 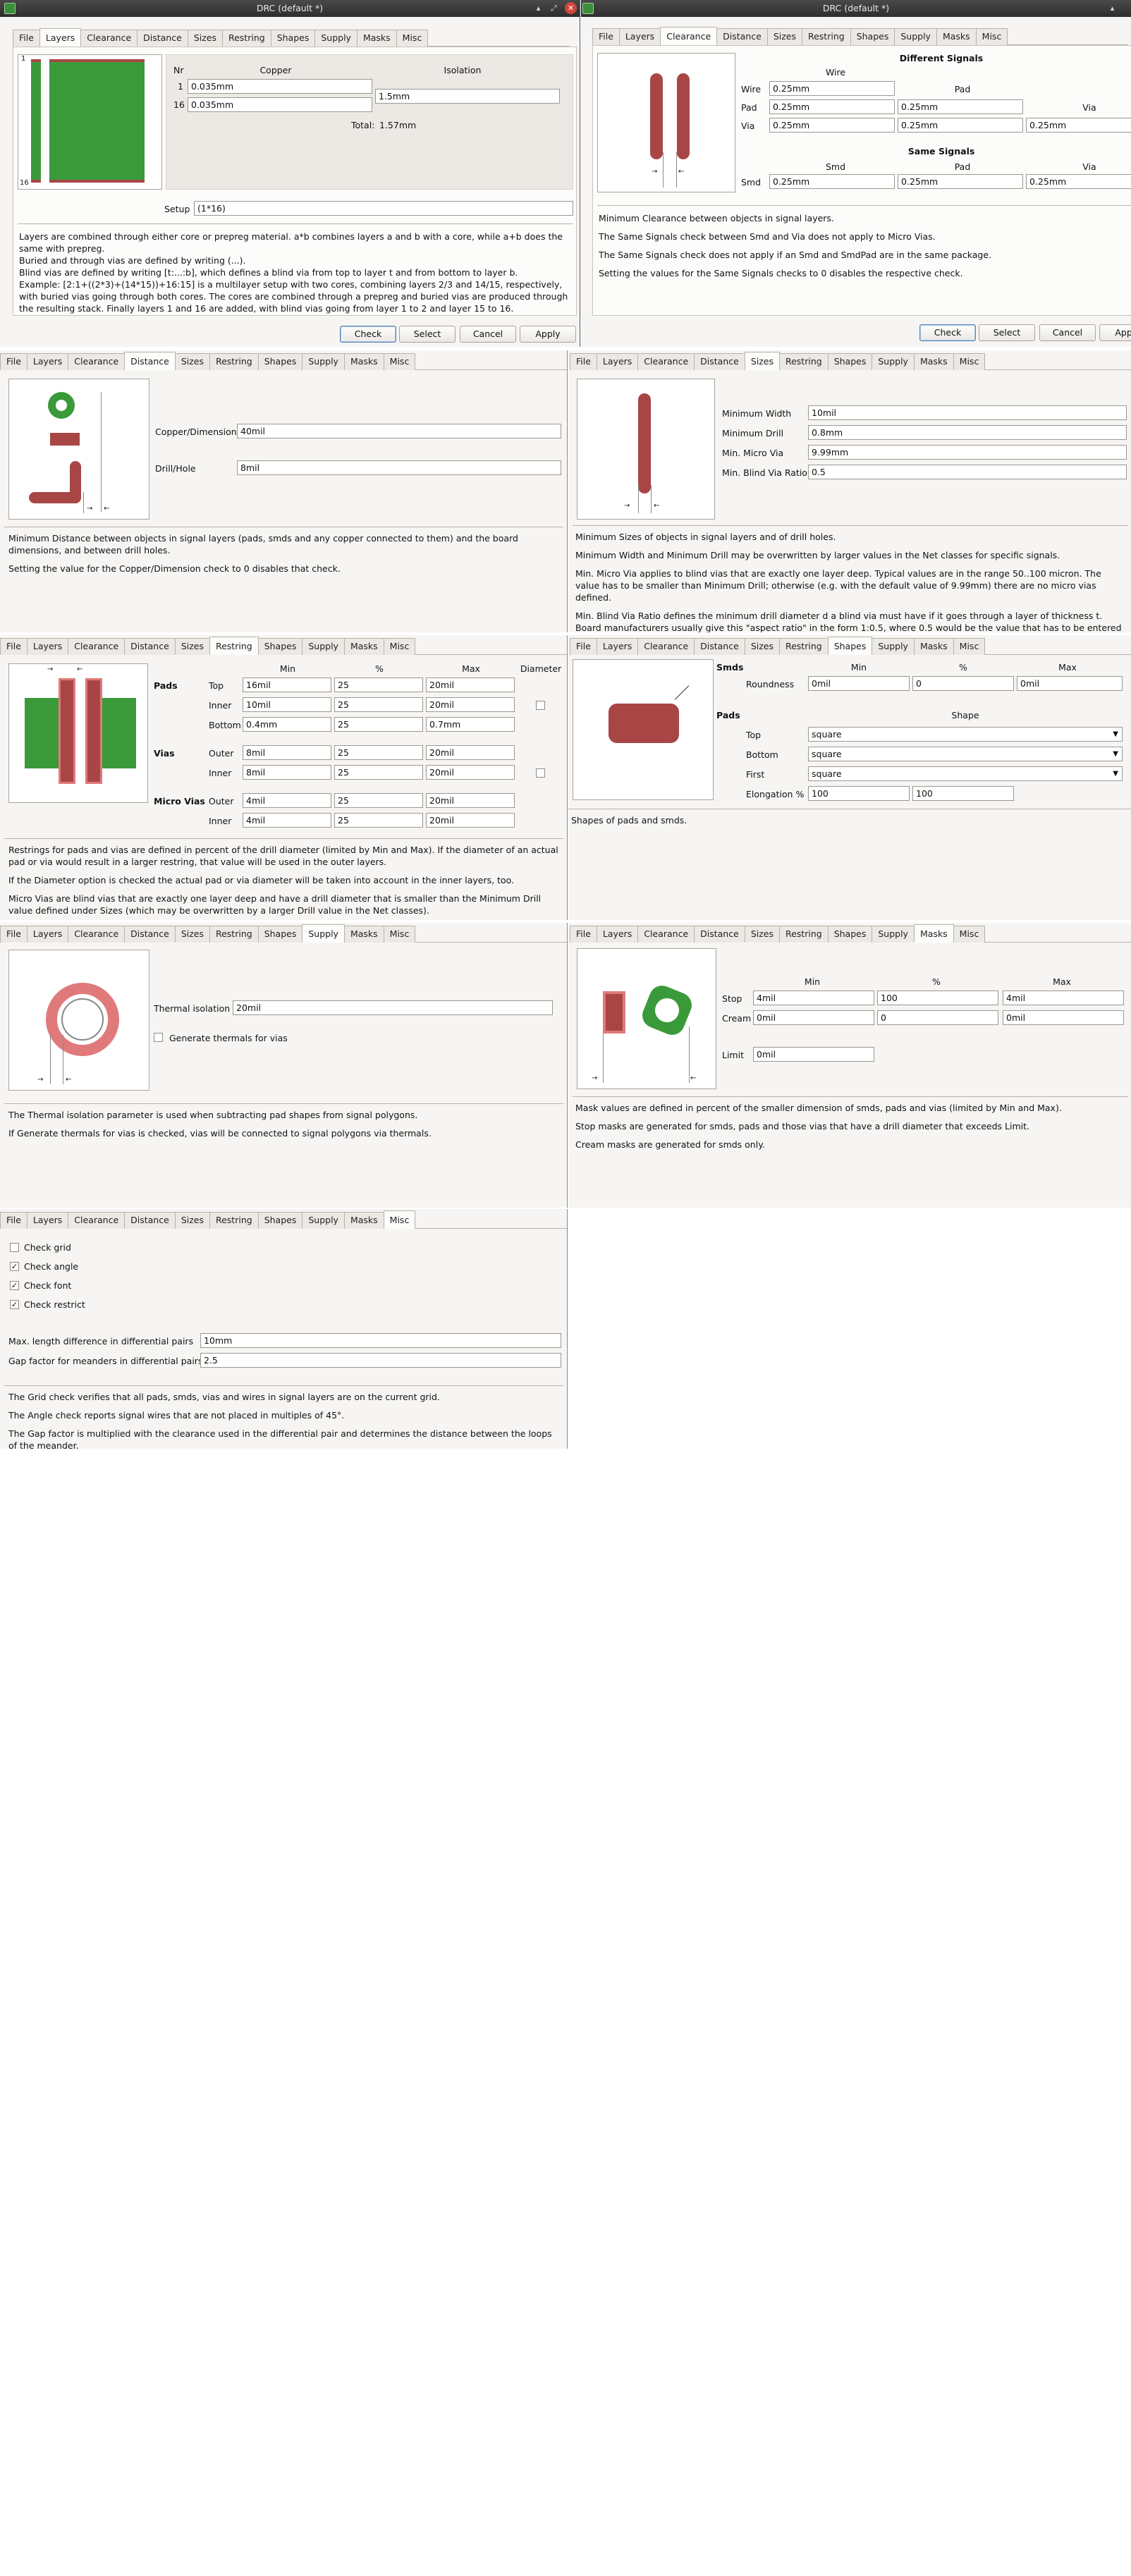 I want to click on clearance-smd-pad-input: 0.25mm, so click(x=960, y=181).